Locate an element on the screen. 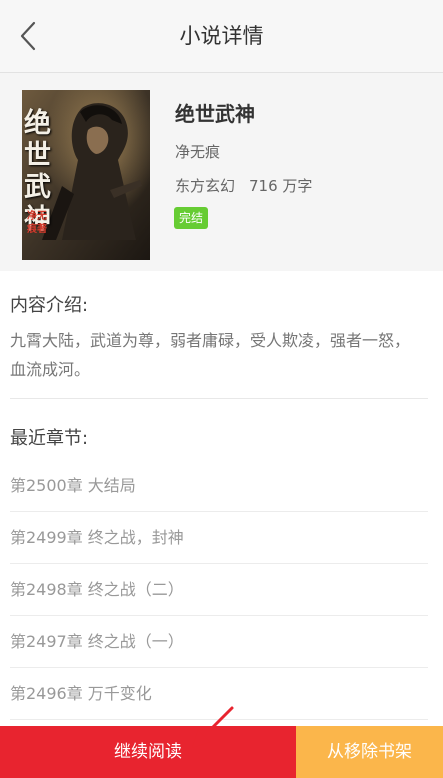 This screenshot has height=778, width=443. chapter-item: 第2496章 万千变化 is located at coordinates (219, 694).